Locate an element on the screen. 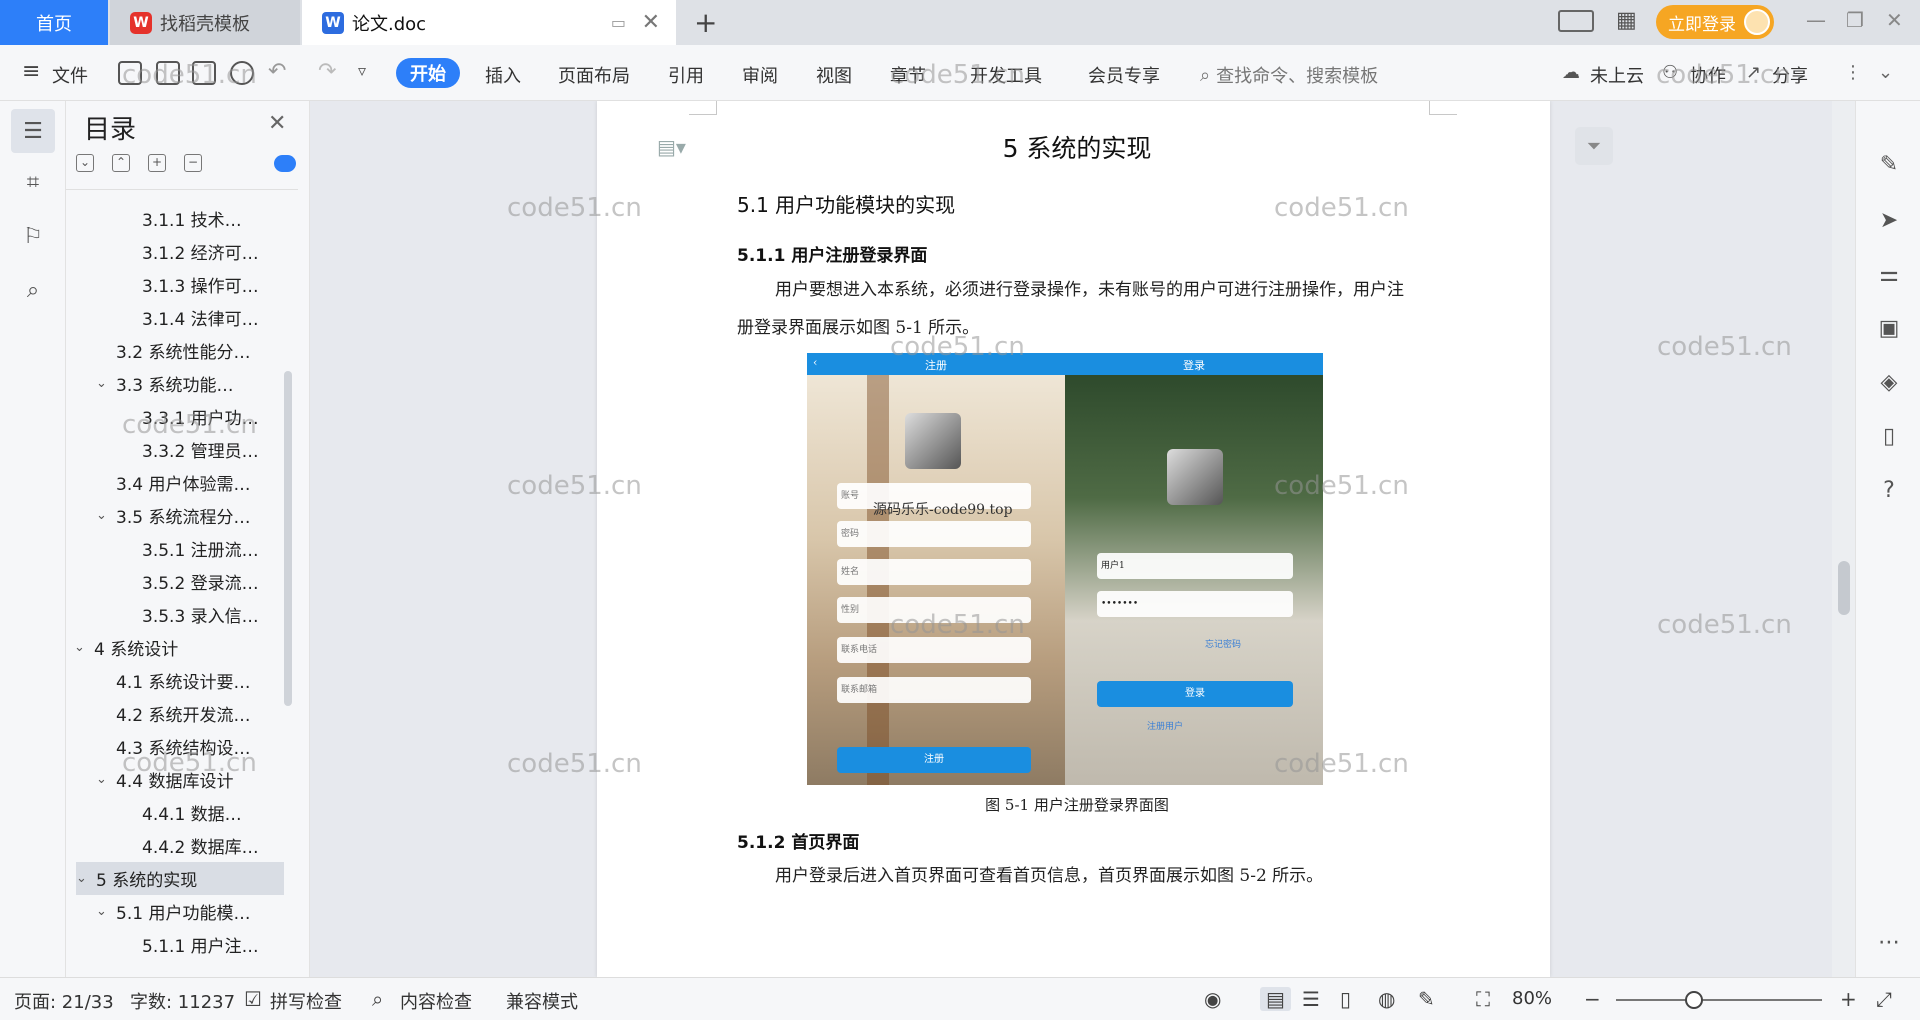 The height and width of the screenshot is (1020, 1920). find-icon: ⌕ is located at coordinates (33, 290).